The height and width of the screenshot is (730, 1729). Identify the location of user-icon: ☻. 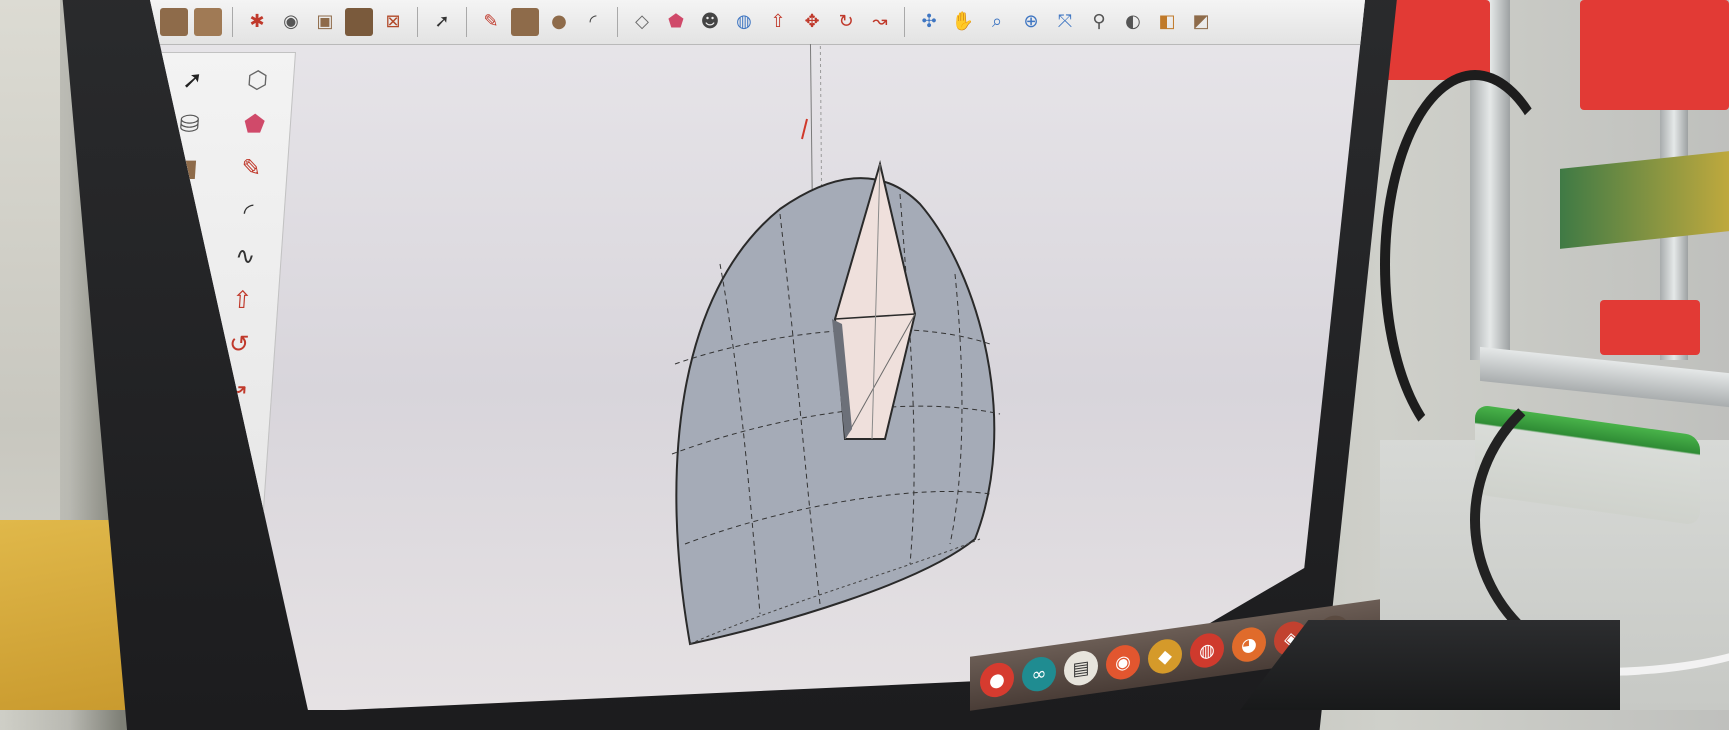
(710, 22).